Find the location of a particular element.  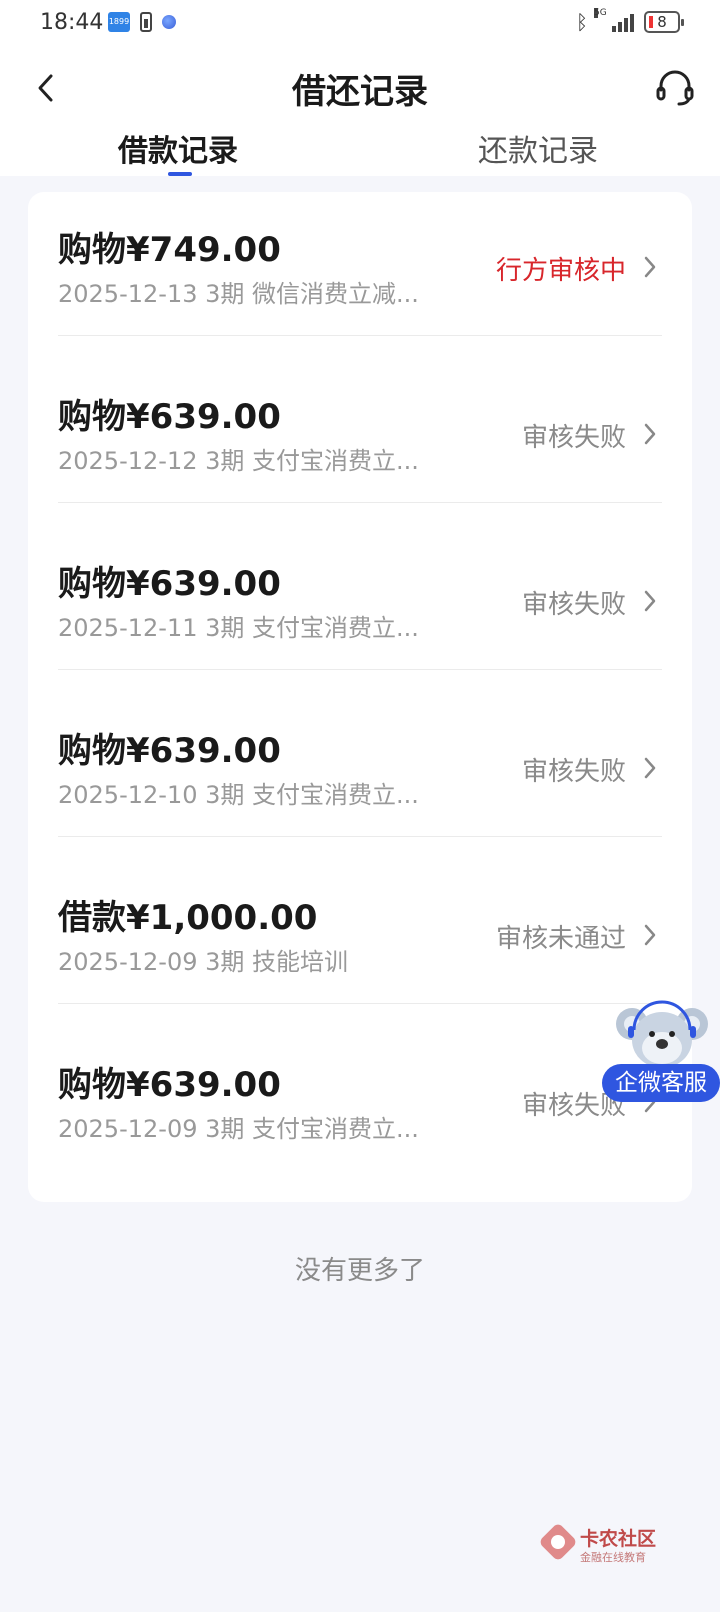

status-bar: 18:44 1899 ᛒ 5G 8 is located at coordinates (360, 24).